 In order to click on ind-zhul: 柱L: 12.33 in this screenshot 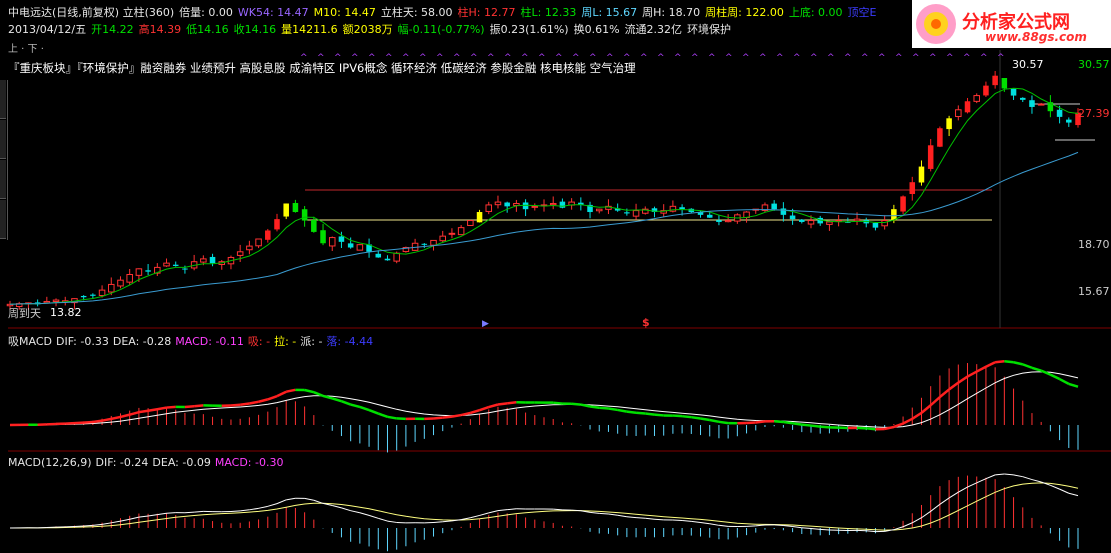, I will do `click(548, 12)`.